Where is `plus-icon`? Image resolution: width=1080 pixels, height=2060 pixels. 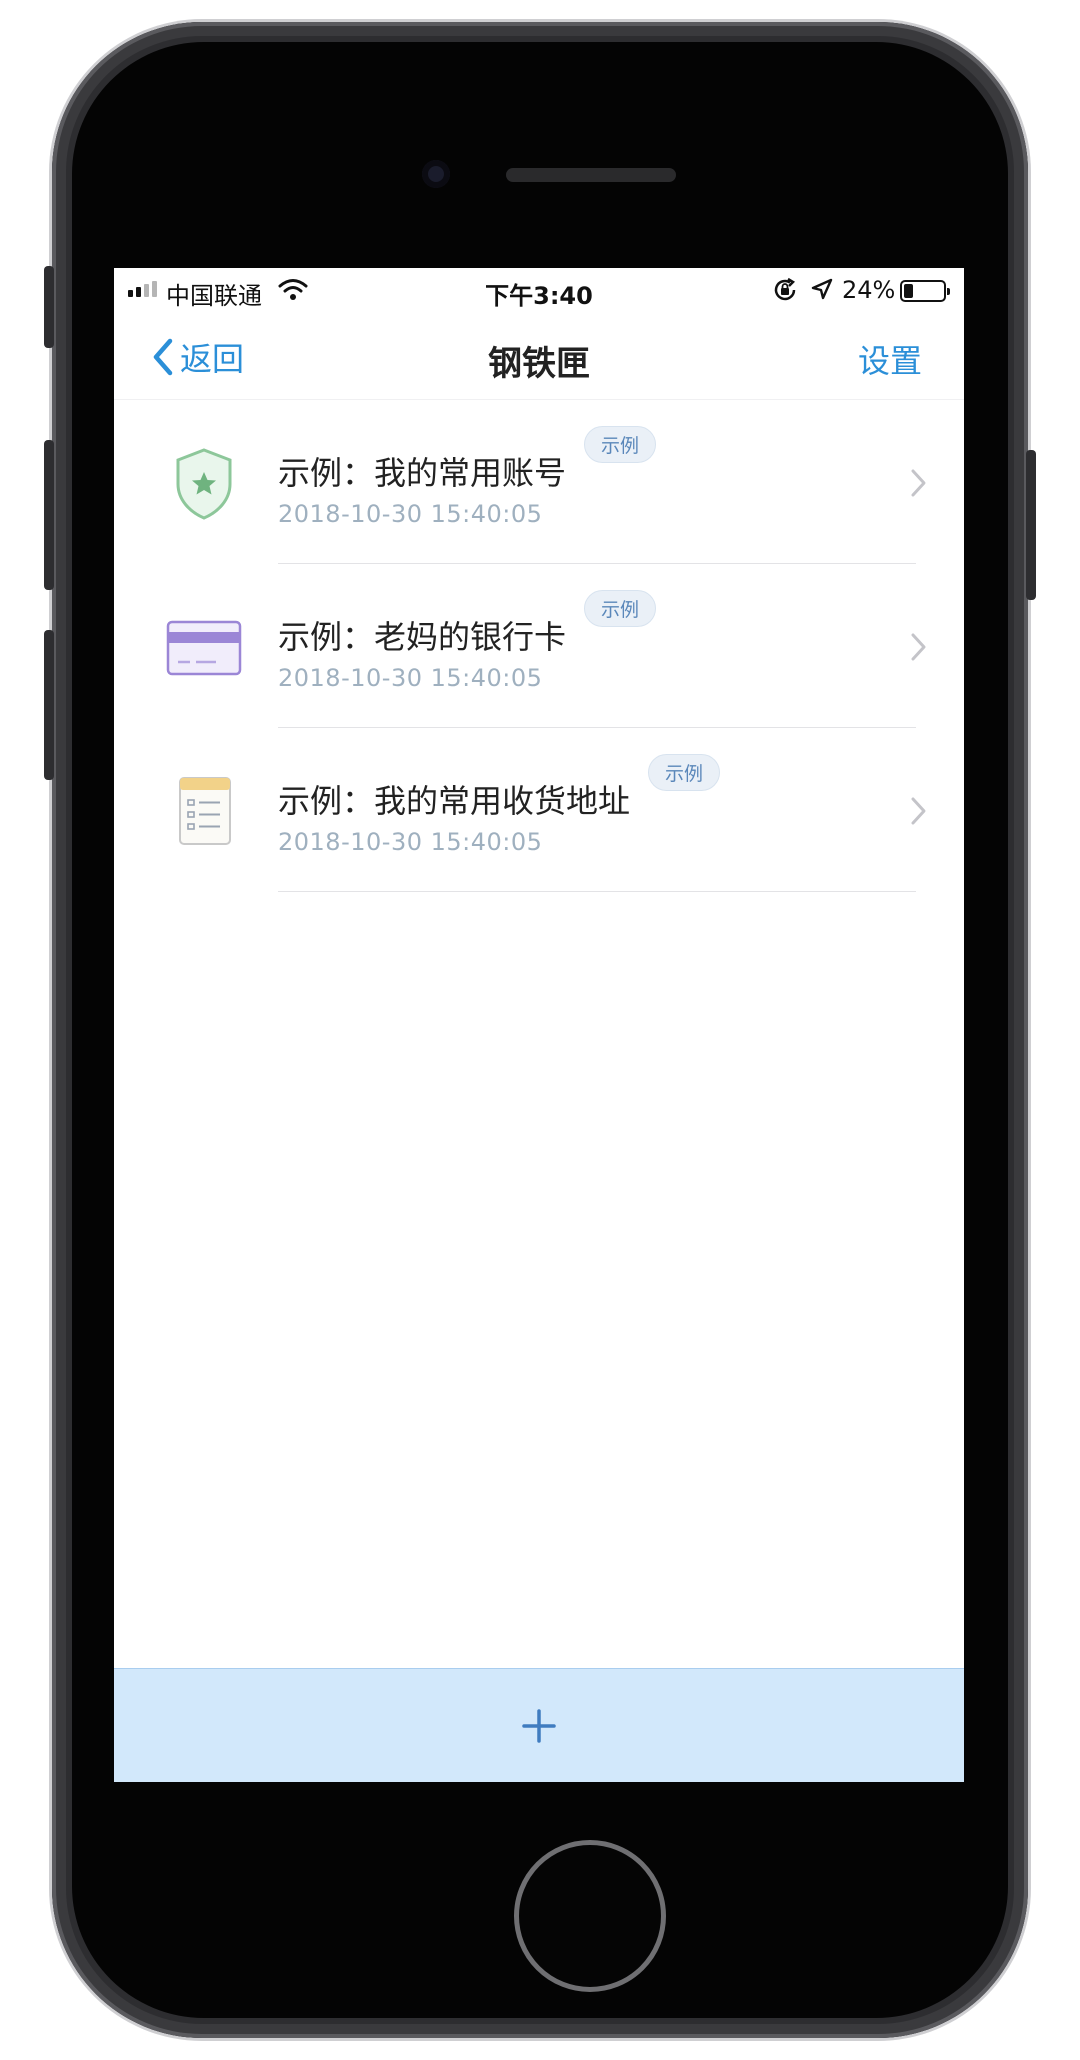
plus-icon is located at coordinates (539, 1726).